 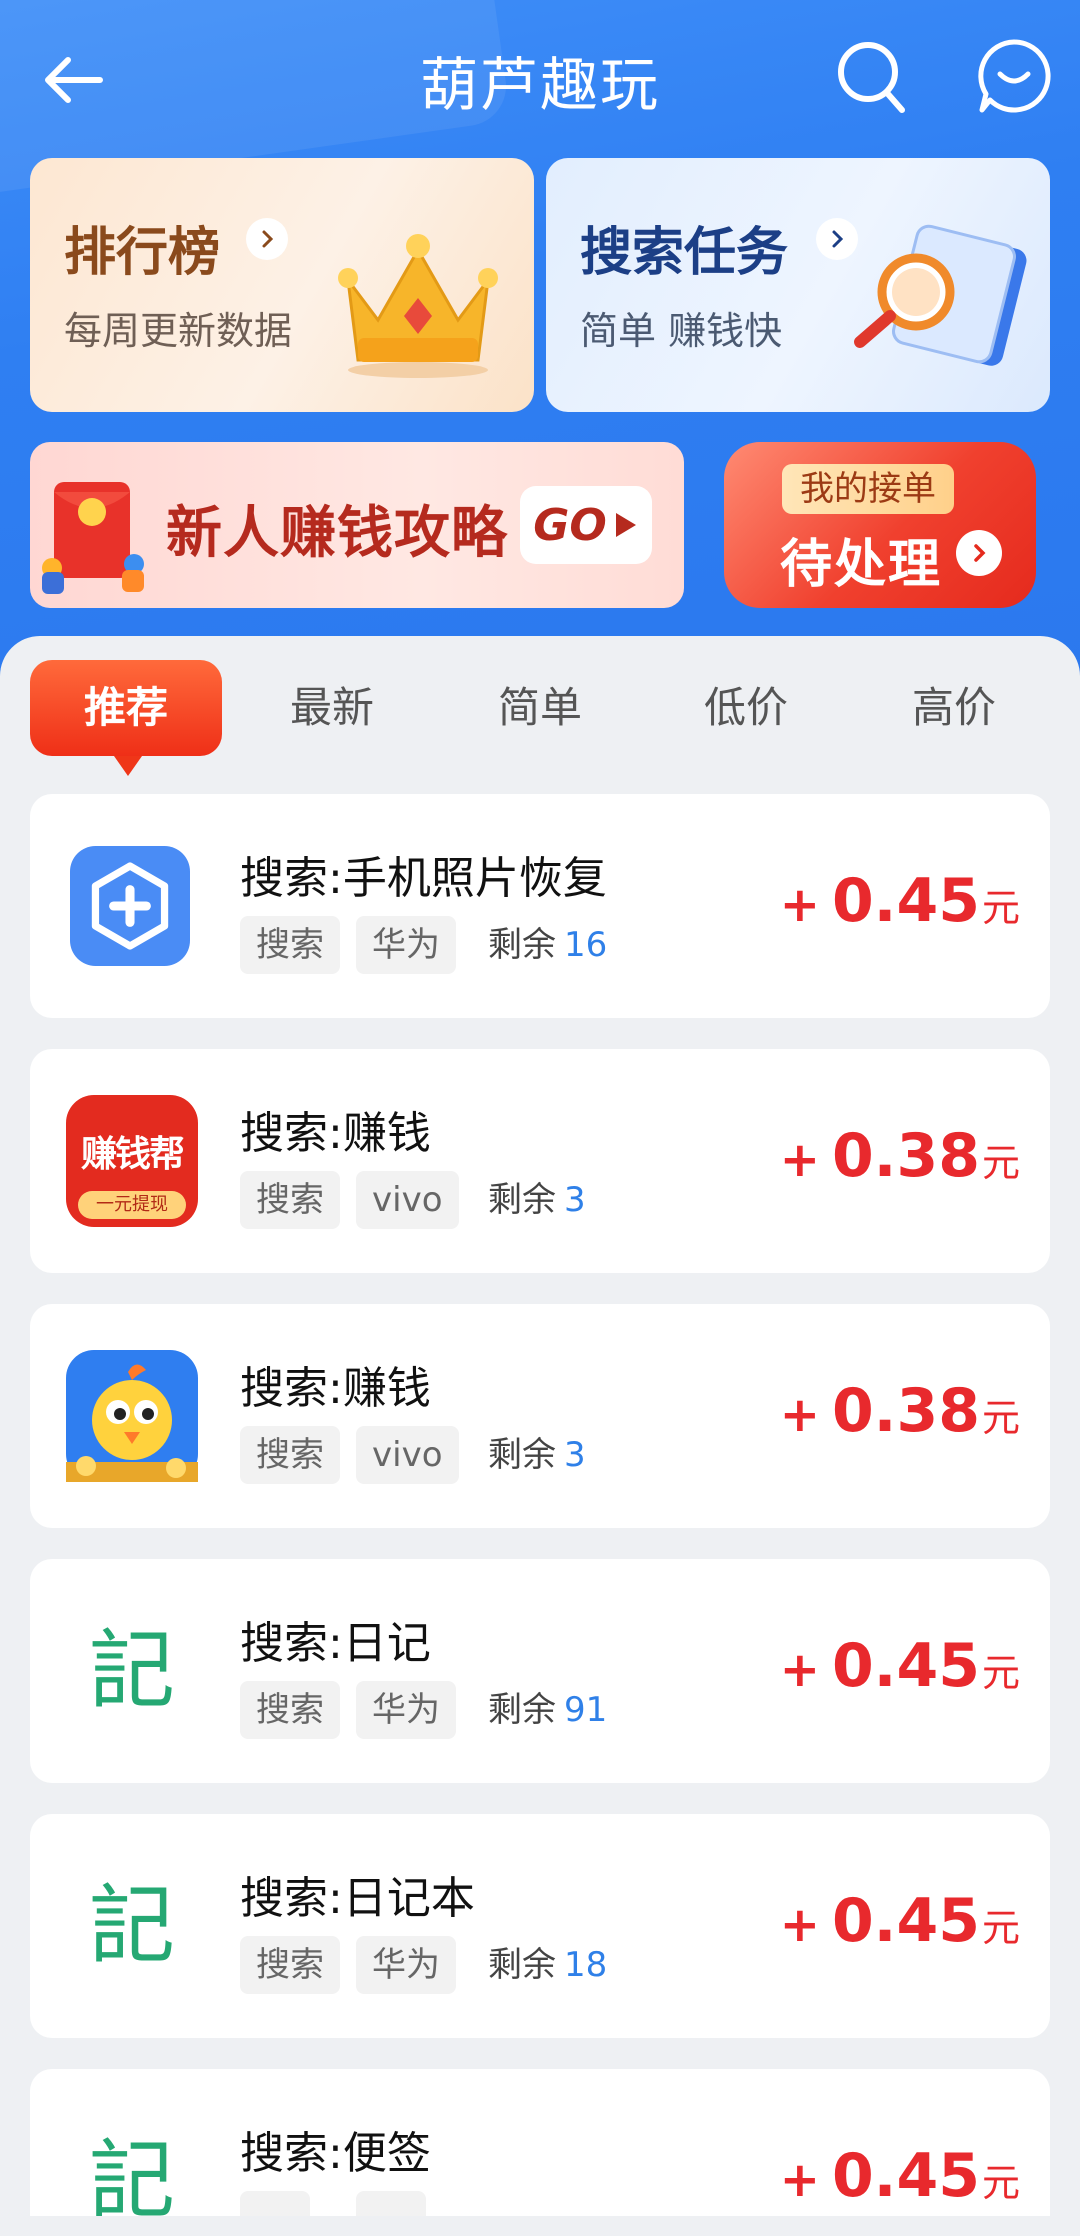 I want to click on task-title: 搜索:便签, so click(x=335, y=2153).